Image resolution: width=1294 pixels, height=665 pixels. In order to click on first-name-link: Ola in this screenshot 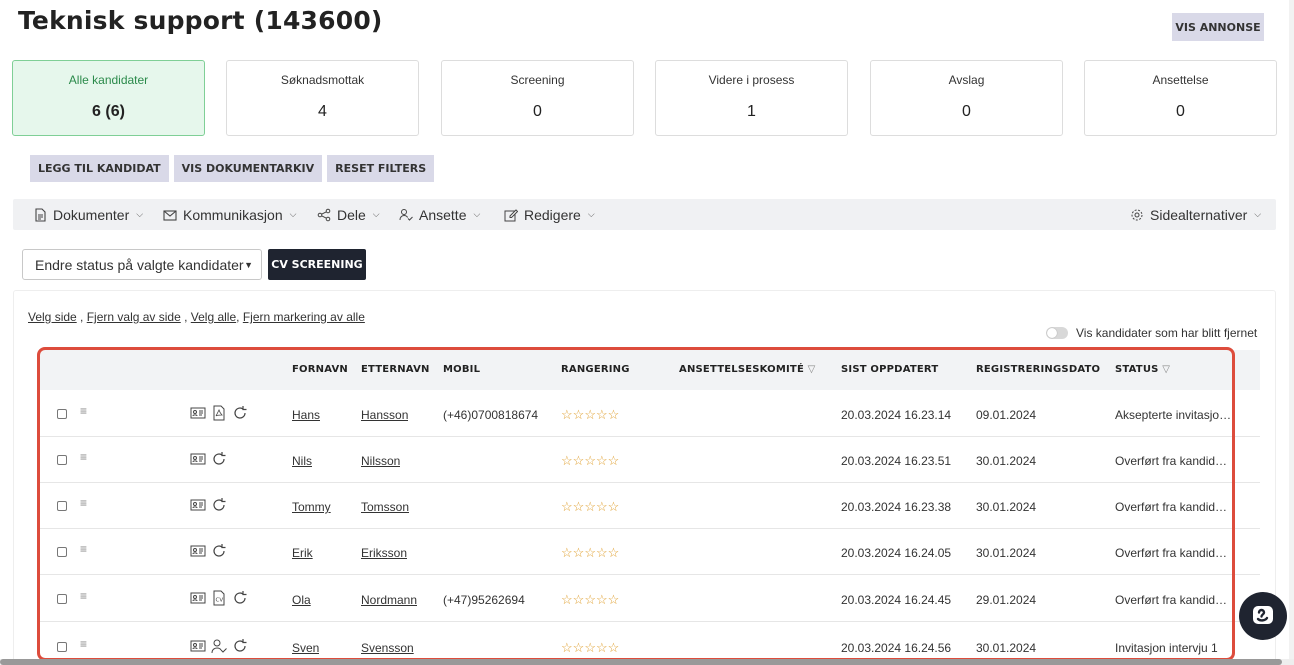, I will do `click(301, 600)`.